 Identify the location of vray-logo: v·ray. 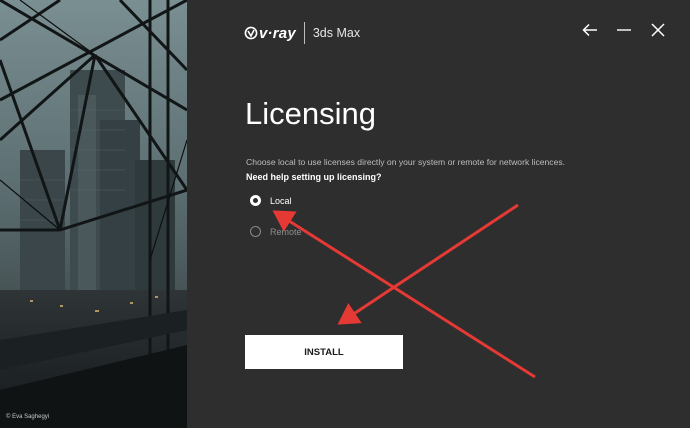
(270, 33).